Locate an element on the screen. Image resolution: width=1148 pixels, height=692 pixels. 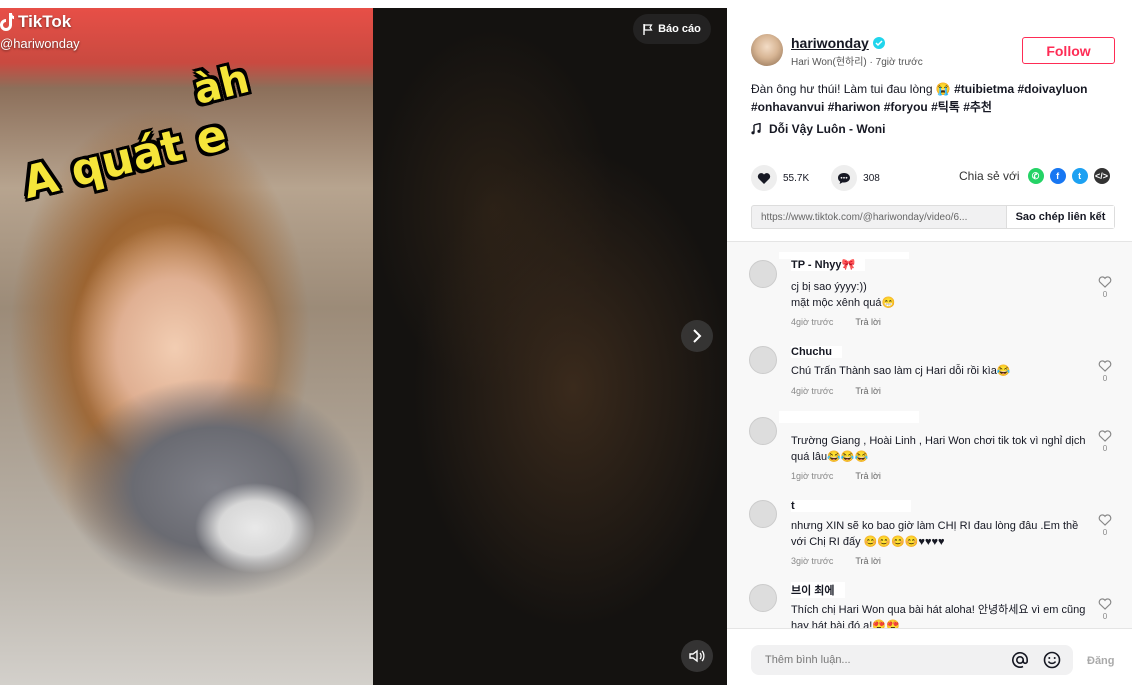
volume-button is located at coordinates (697, 656).